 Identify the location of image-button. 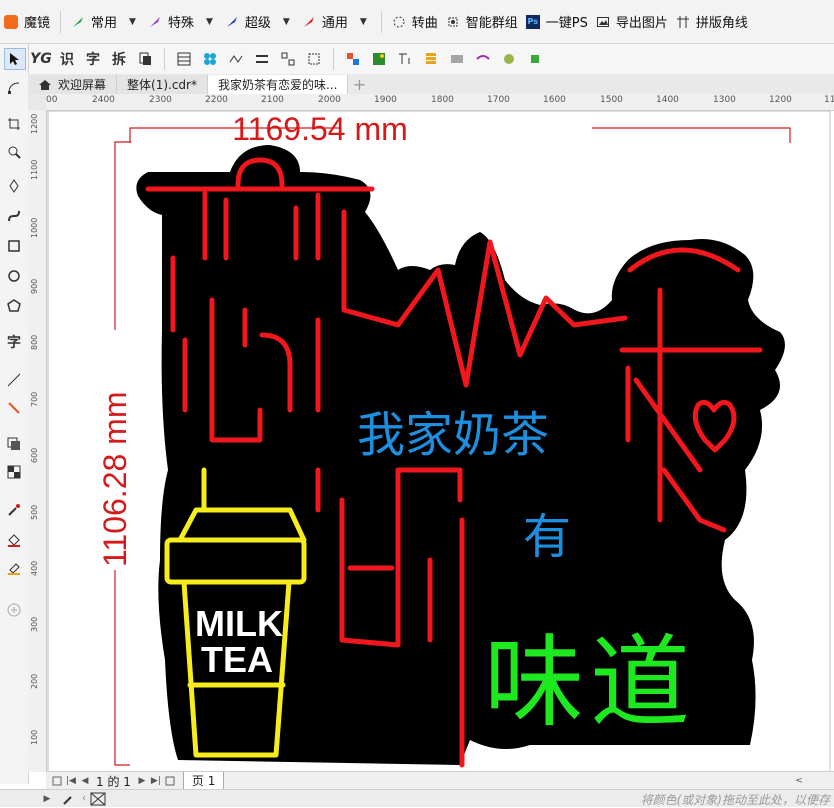
(379, 59).